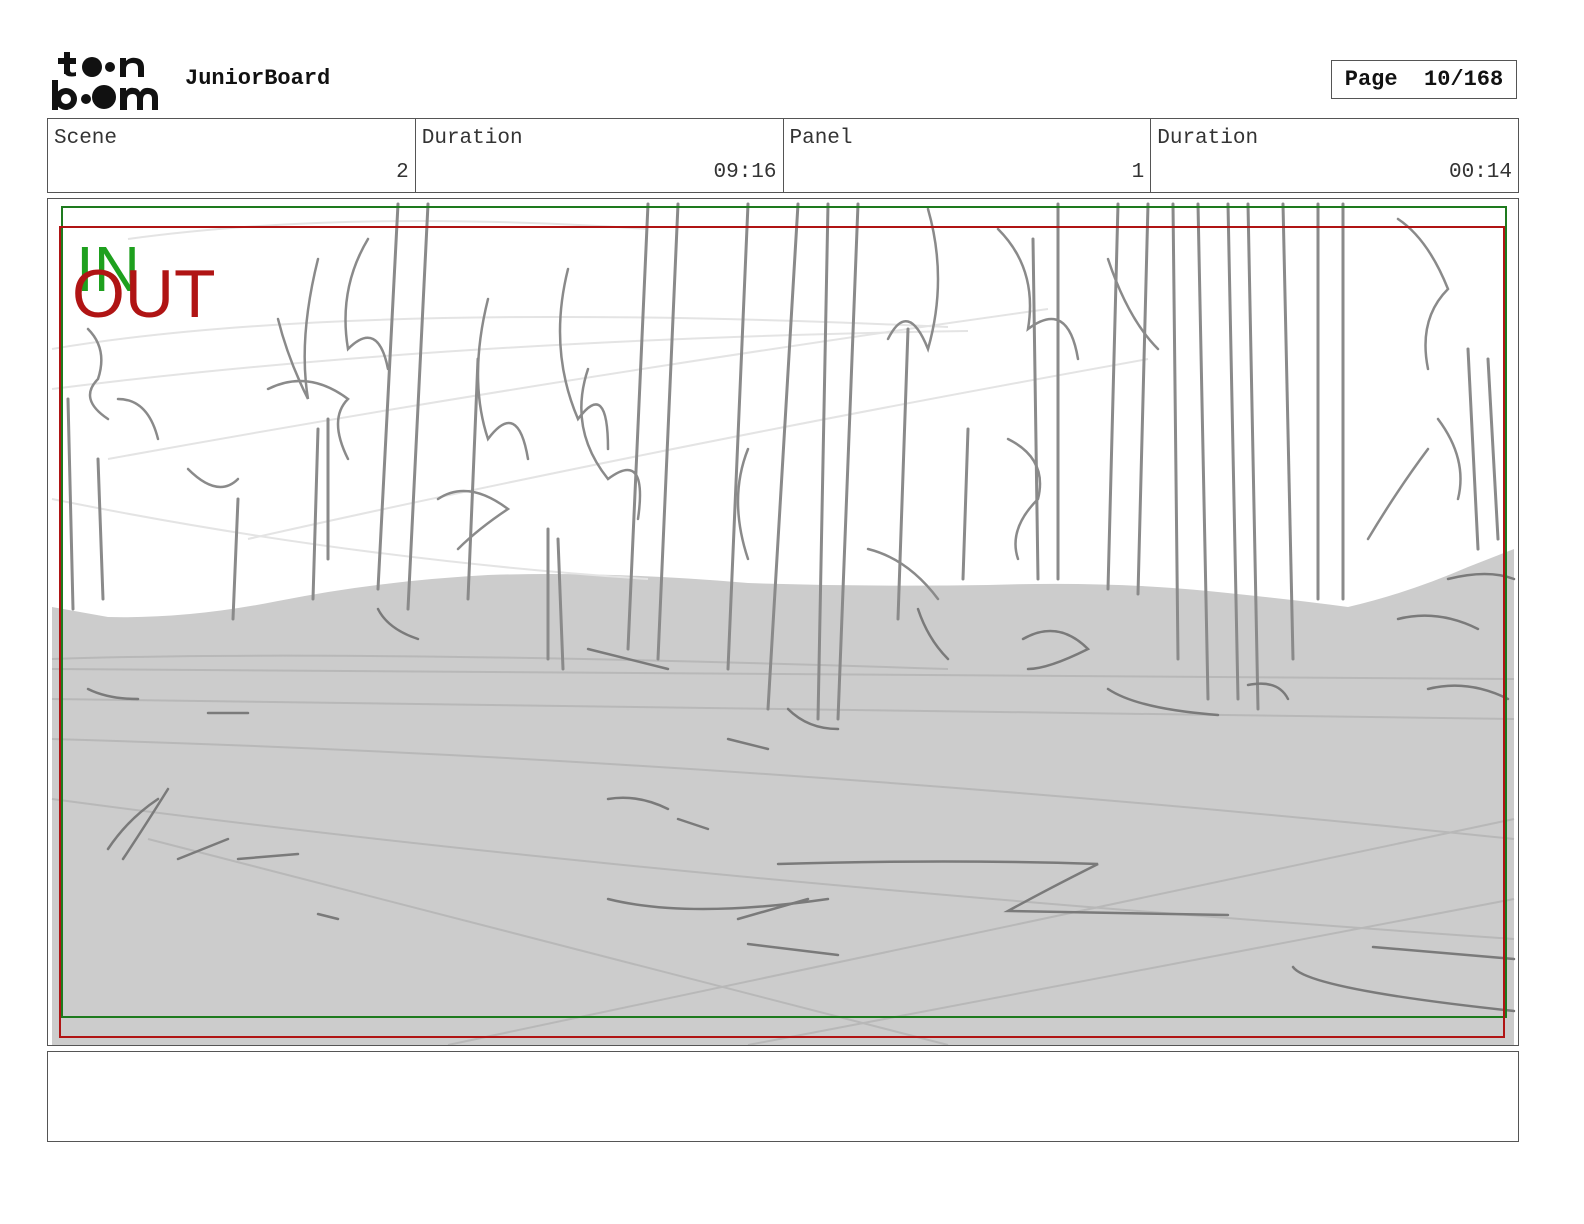 This screenshot has width=1584, height=1224. Describe the element at coordinates (105, 81) in the screenshot. I see `toon-boom-logo` at that location.